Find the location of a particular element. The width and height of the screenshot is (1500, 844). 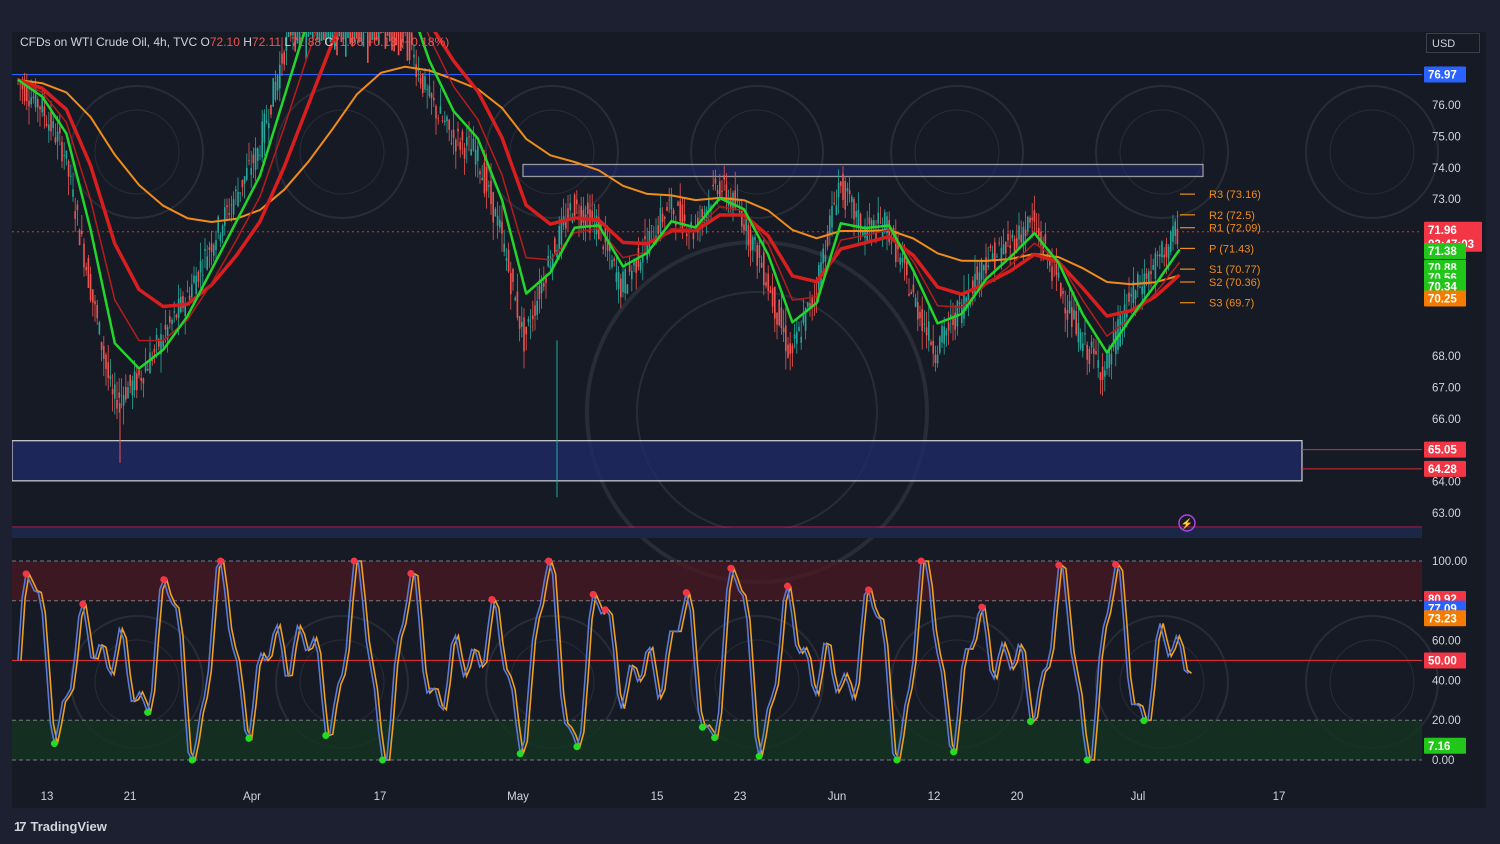

time-axis-tick: Jun is located at coordinates (837, 797).